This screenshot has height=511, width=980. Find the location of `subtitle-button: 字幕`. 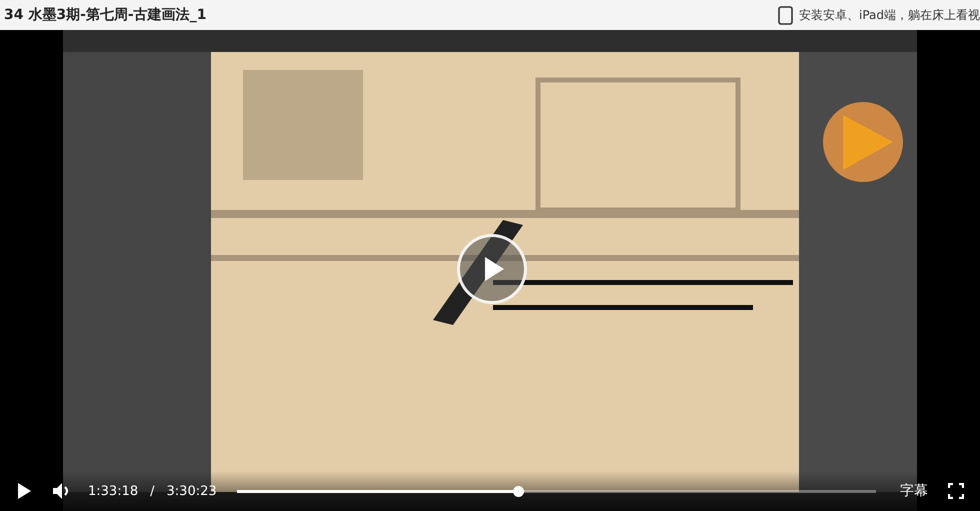

subtitle-button: 字幕 is located at coordinates (914, 491).